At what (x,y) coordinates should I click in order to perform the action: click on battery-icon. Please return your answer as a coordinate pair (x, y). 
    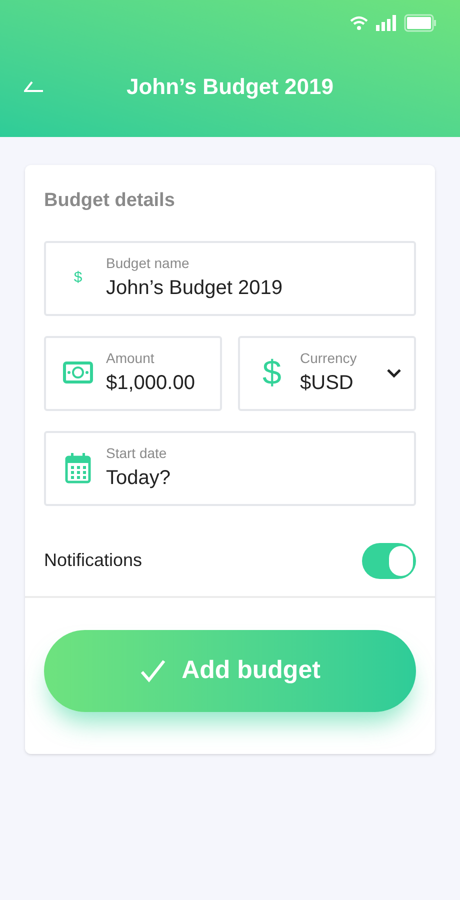
    Looking at the image, I should click on (420, 23).